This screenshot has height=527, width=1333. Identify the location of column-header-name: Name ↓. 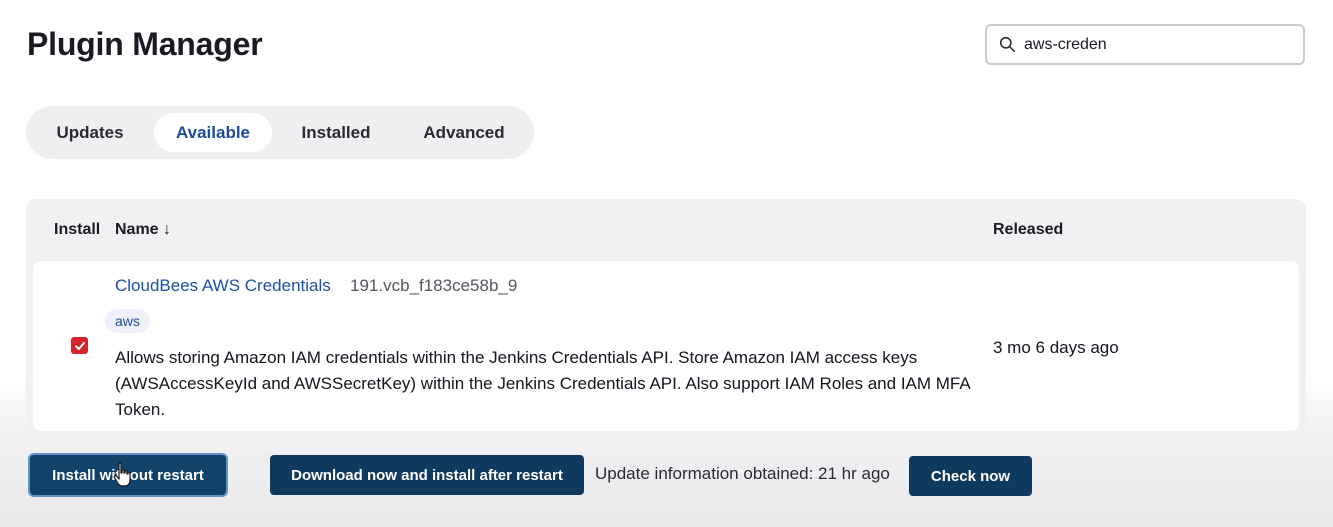
(143, 230).